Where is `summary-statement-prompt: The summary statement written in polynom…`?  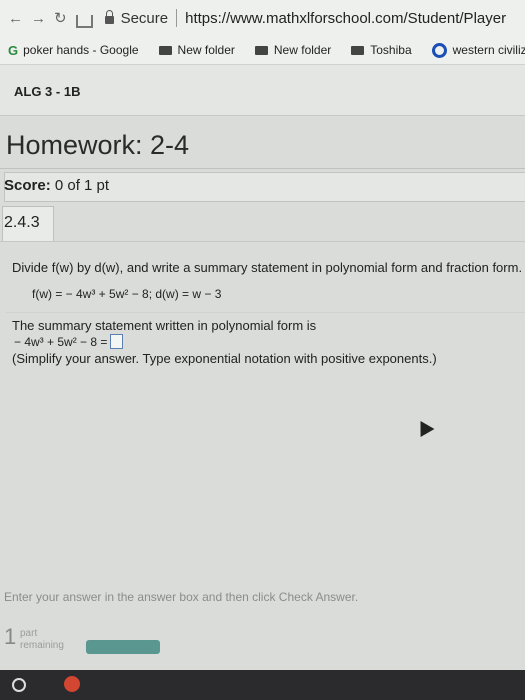
summary-statement-prompt: The summary statement written in polynom… is located at coordinates (164, 325).